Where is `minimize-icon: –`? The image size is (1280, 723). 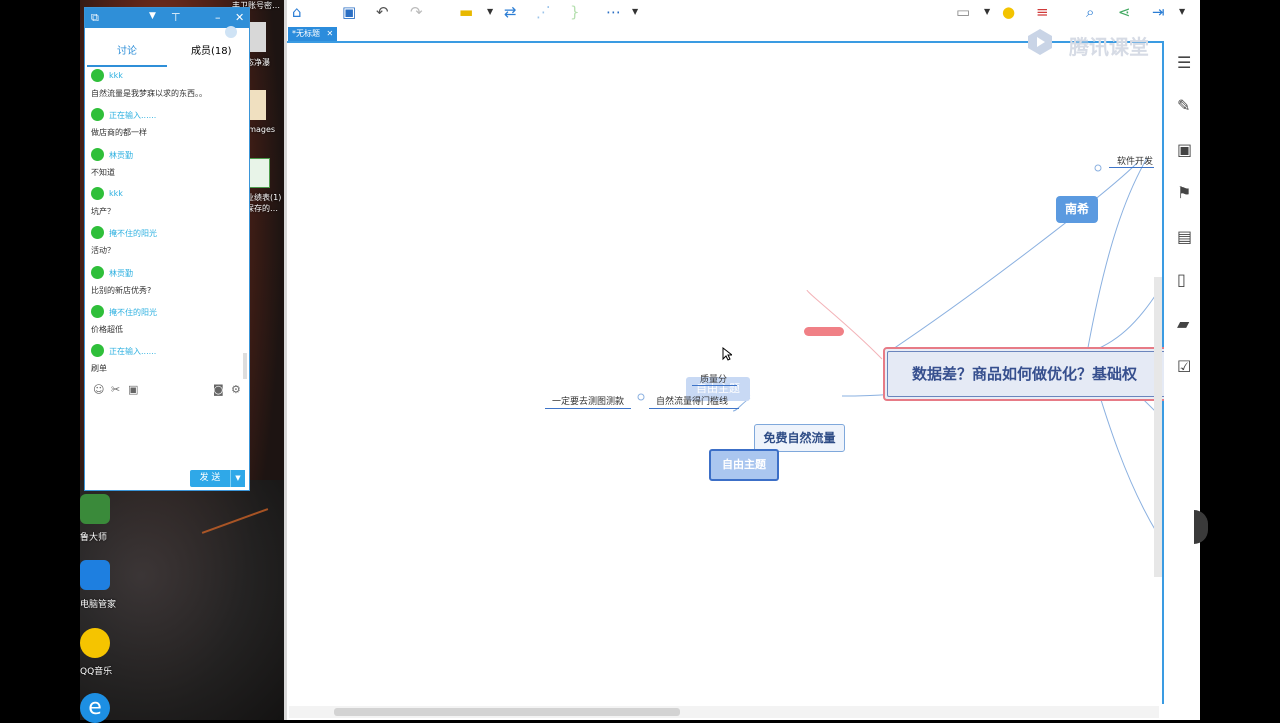
minimize-icon: – is located at coordinates (218, 17).